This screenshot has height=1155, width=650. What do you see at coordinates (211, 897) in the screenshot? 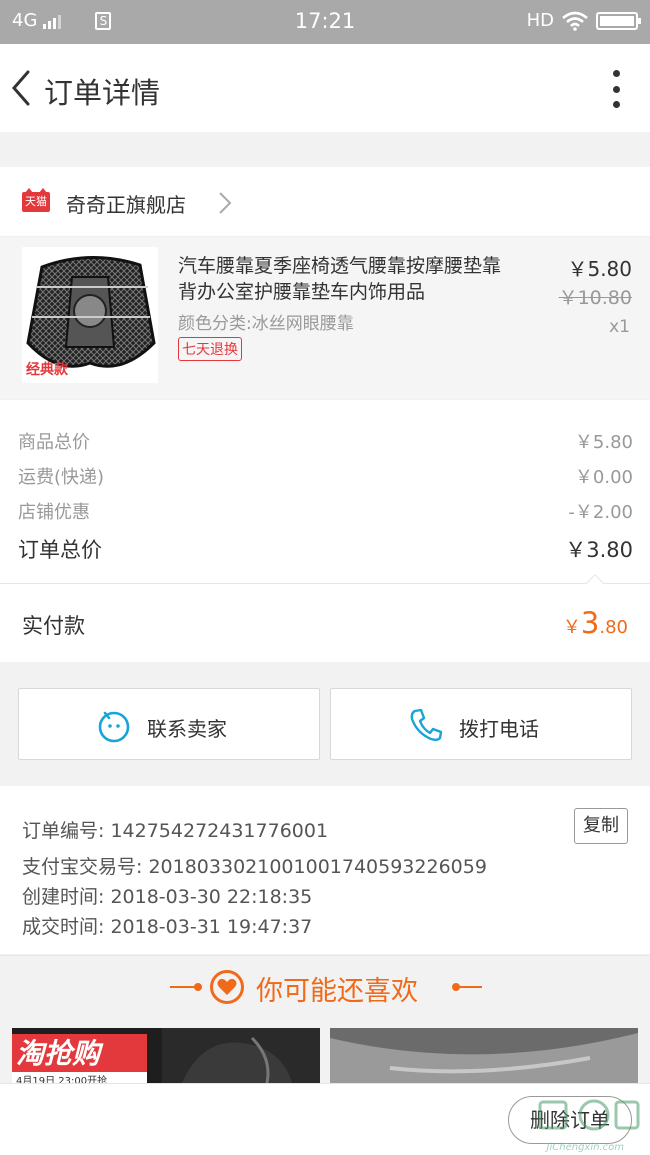
I see `created-time: 2018-03-30 22:18:35` at bounding box center [211, 897].